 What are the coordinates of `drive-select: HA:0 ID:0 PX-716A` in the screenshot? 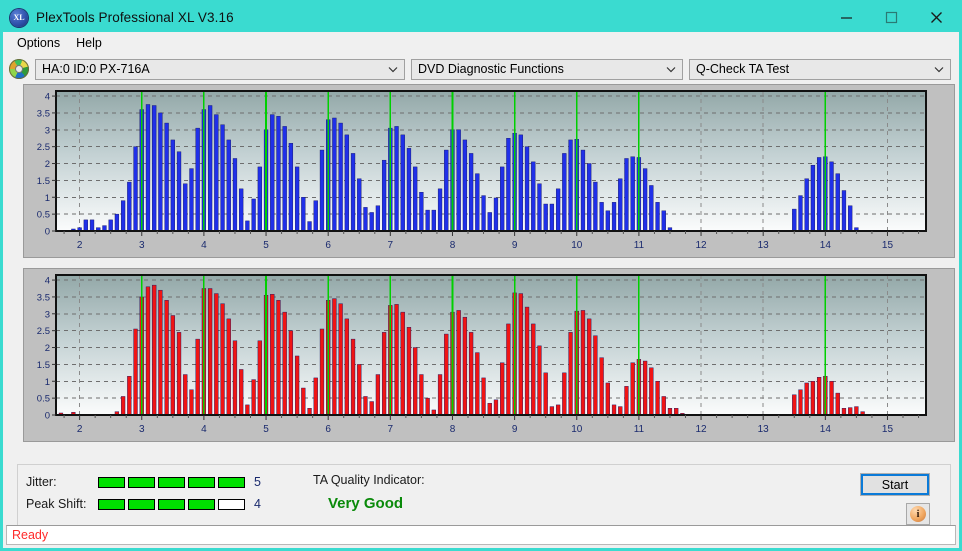 It's located at (220, 69).